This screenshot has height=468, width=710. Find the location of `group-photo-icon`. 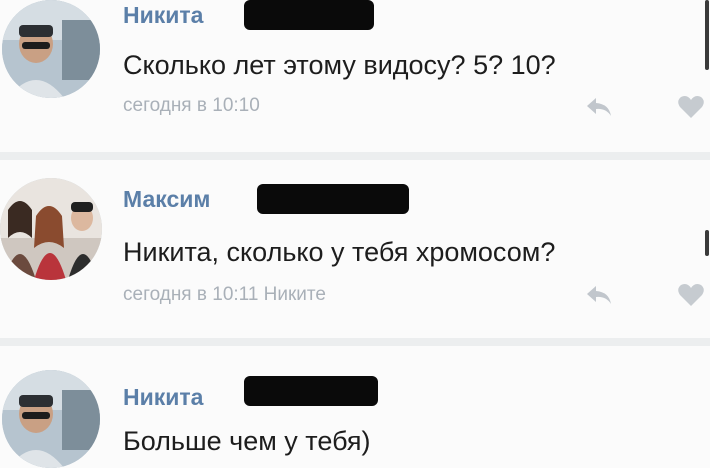

group-photo-icon is located at coordinates (51, 229).